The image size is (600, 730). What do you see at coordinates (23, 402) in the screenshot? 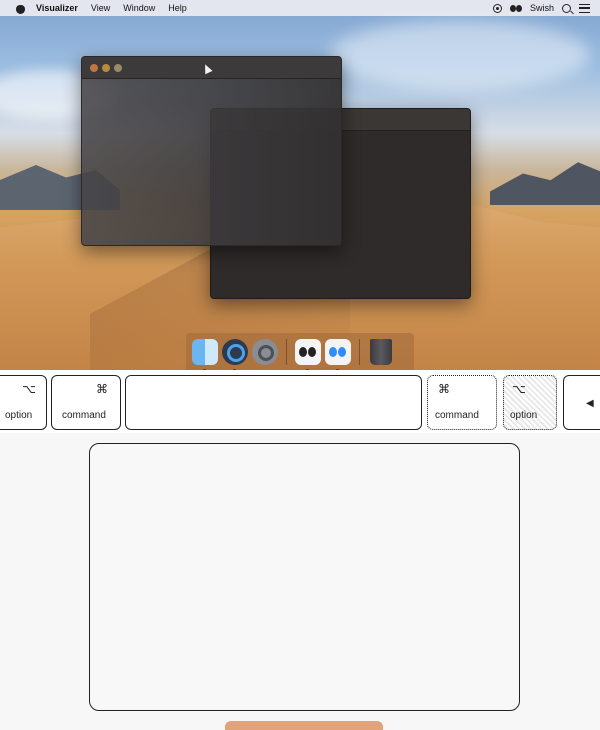
I see `key-option-left: ⌥ option` at bounding box center [23, 402].